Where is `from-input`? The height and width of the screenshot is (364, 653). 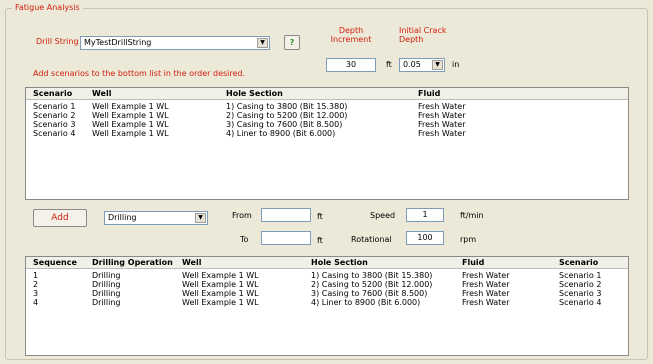
from-input is located at coordinates (286, 215).